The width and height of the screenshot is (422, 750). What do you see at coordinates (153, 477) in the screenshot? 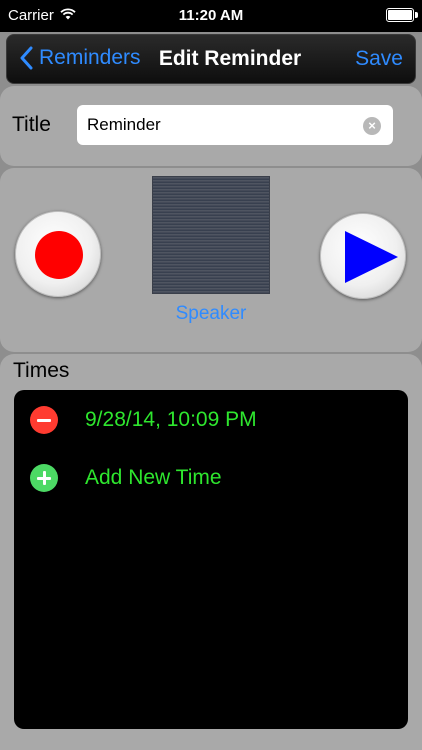
I see `add-time-label: Add New Time` at bounding box center [153, 477].